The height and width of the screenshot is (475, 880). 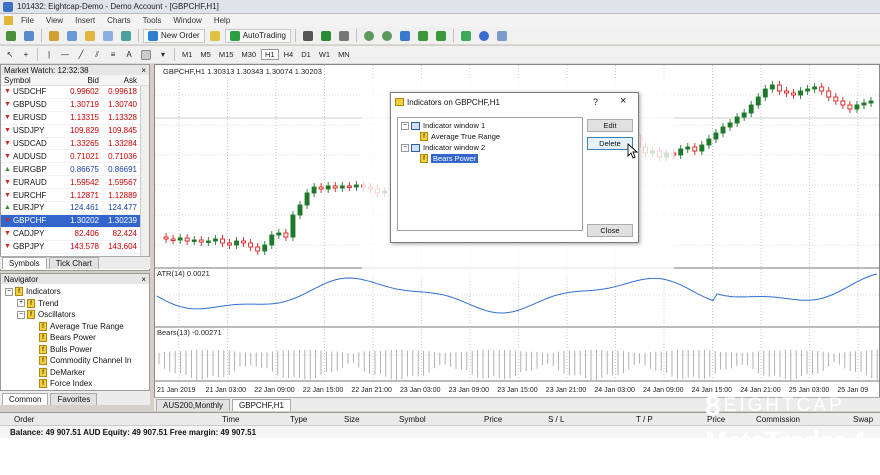 I want to click on trendline-icon: ╱, so click(x=81, y=55).